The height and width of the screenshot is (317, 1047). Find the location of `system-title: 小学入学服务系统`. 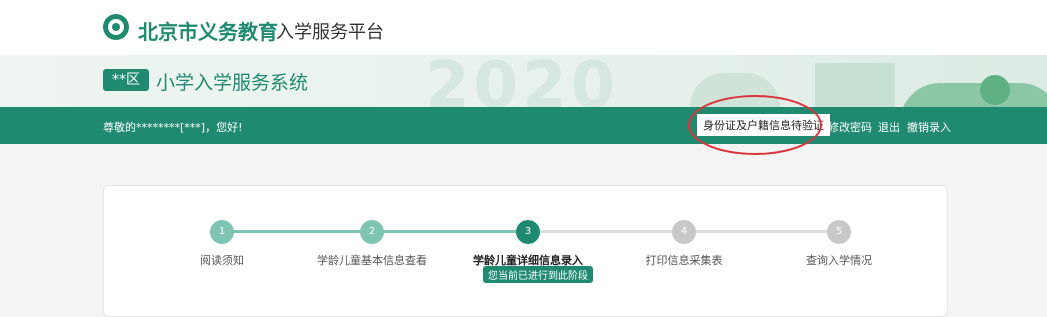

system-title: 小学入学服务系统 is located at coordinates (232, 83).